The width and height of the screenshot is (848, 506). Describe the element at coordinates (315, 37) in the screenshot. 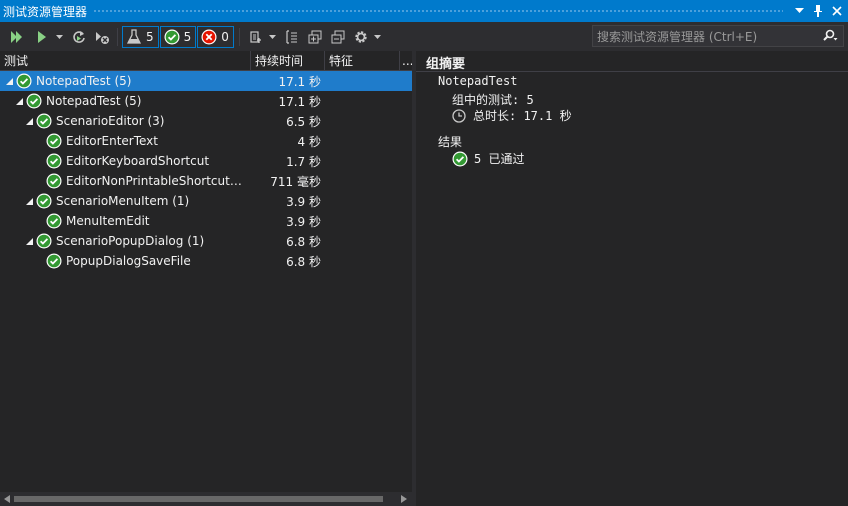

I see `expand-all-icon` at that location.